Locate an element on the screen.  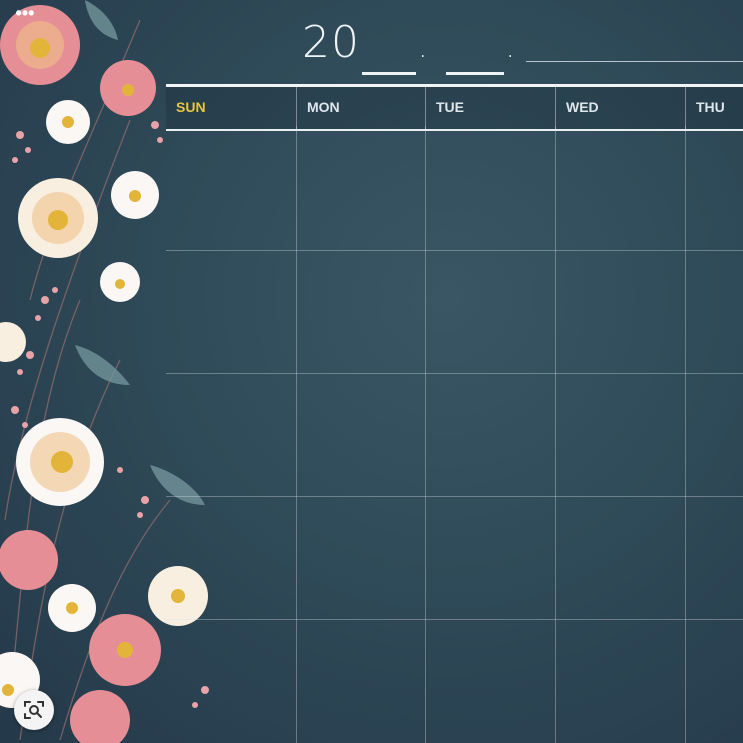
visual-search-button is located at coordinates (34, 710).